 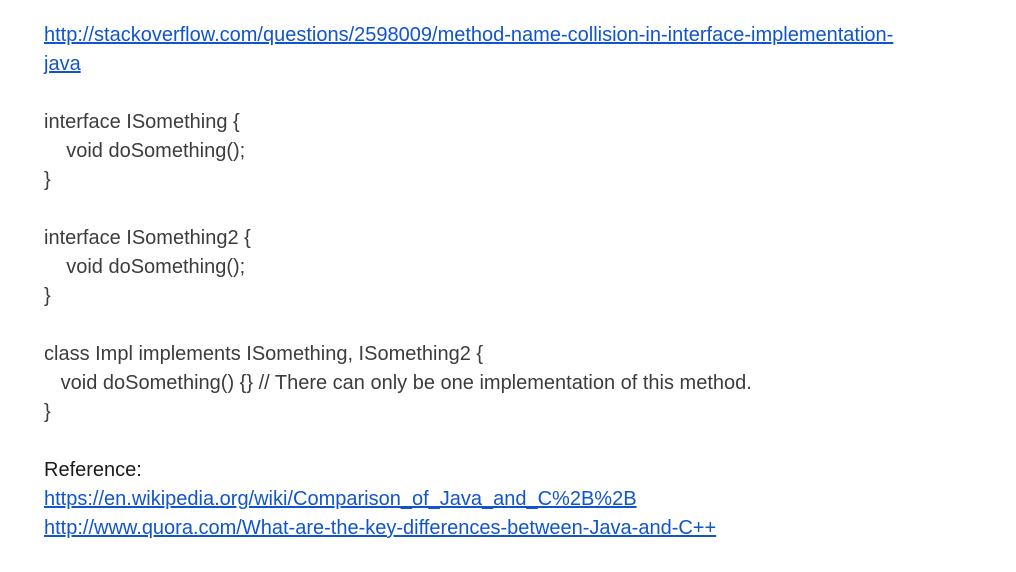 I want to click on interface2-method: void doSomething();, so click(x=145, y=267).